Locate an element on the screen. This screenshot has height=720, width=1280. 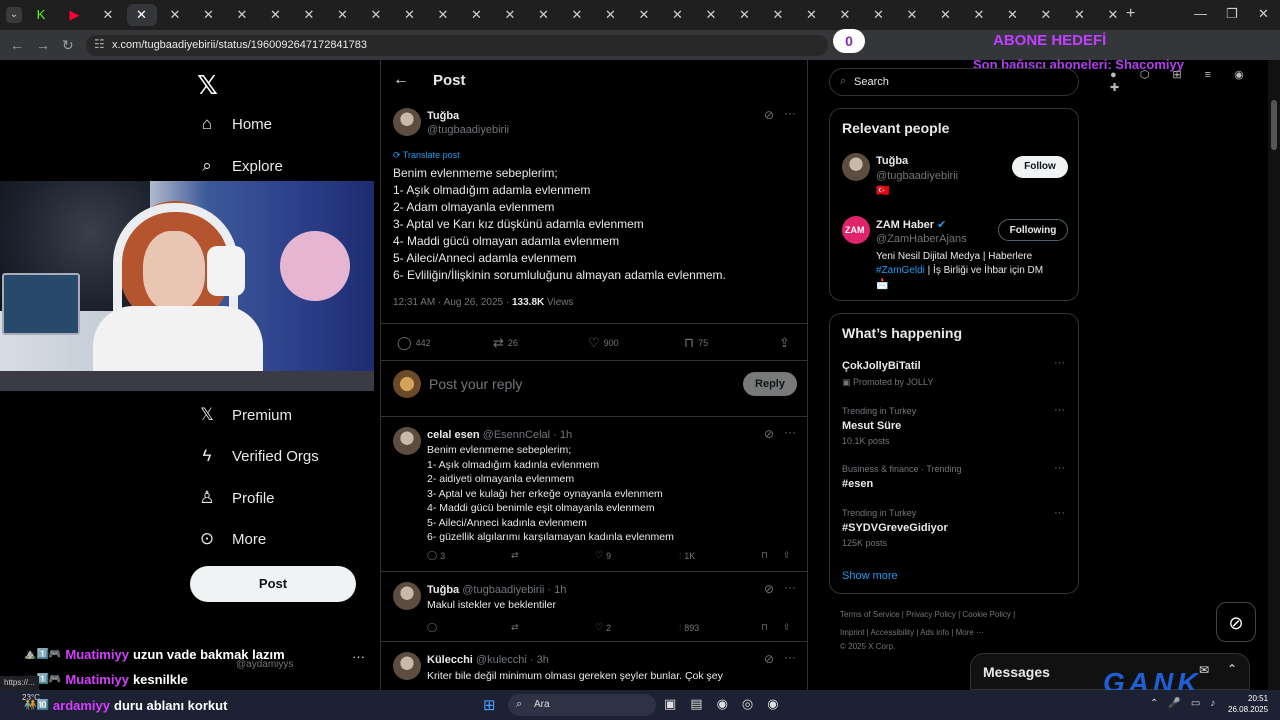
back-icon: ← is located at coordinates (17, 45).